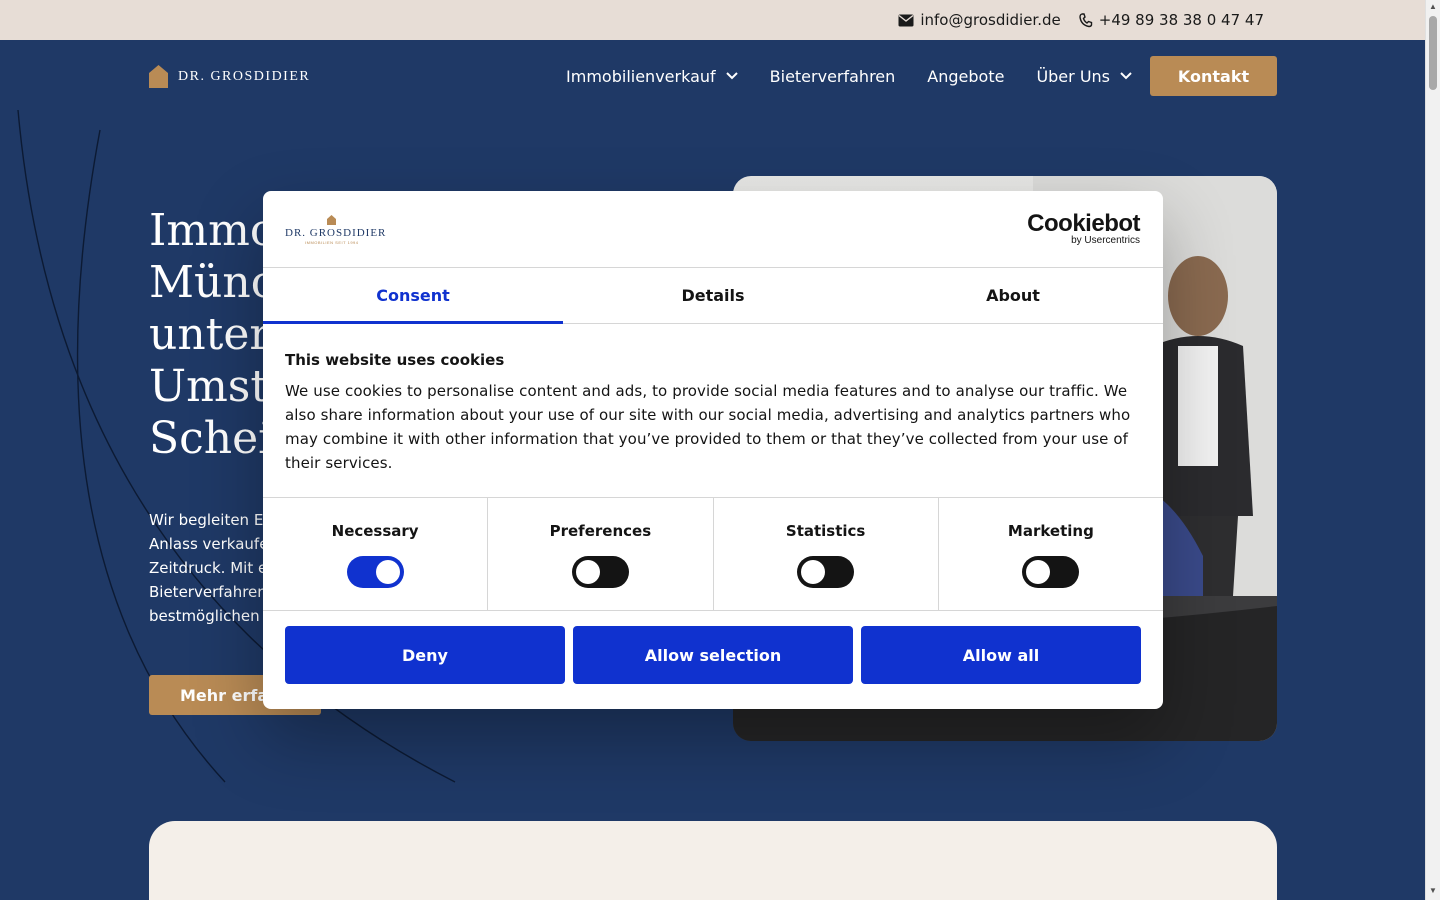 The image size is (1440, 900). I want to click on dialog-logo: DR. GROSDIDIER IMMOBILIEN SEIT 1994, so click(335, 232).